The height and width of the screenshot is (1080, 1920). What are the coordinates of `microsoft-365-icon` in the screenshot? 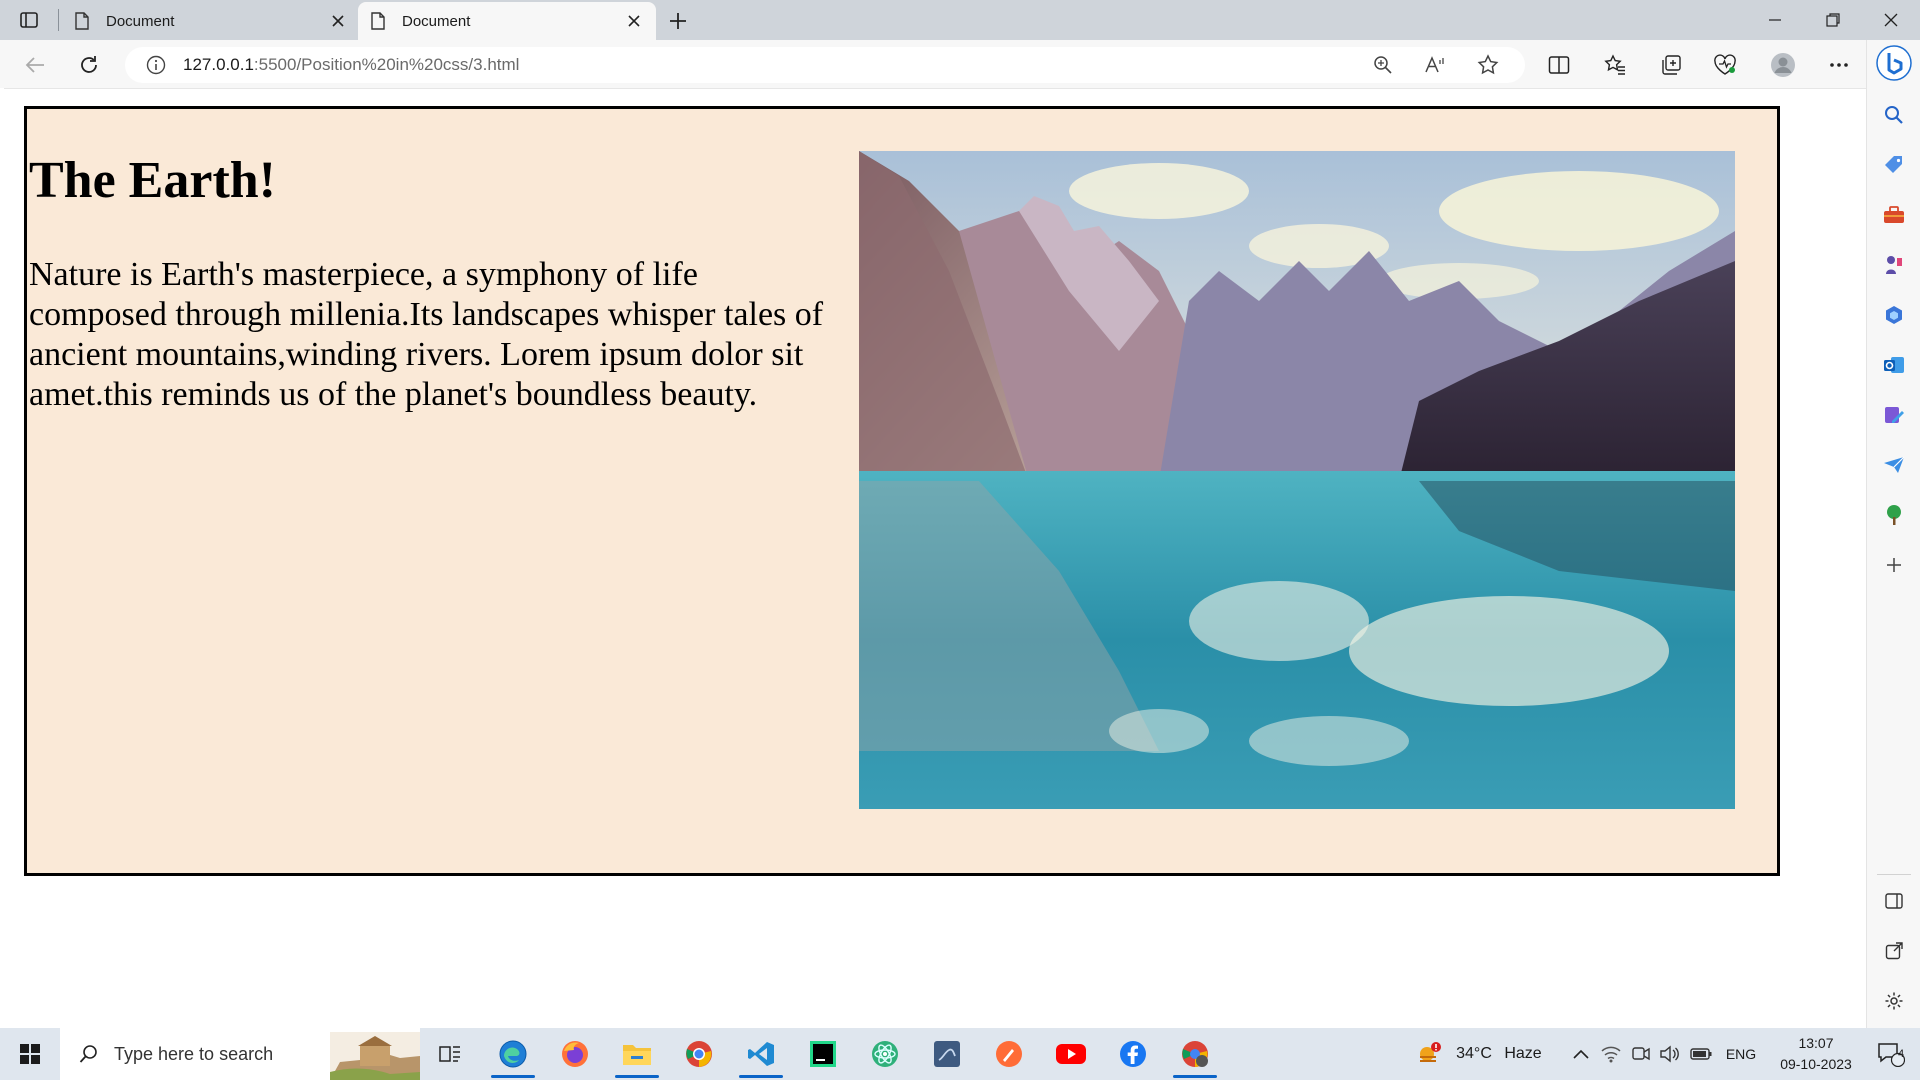 It's located at (1894, 315).